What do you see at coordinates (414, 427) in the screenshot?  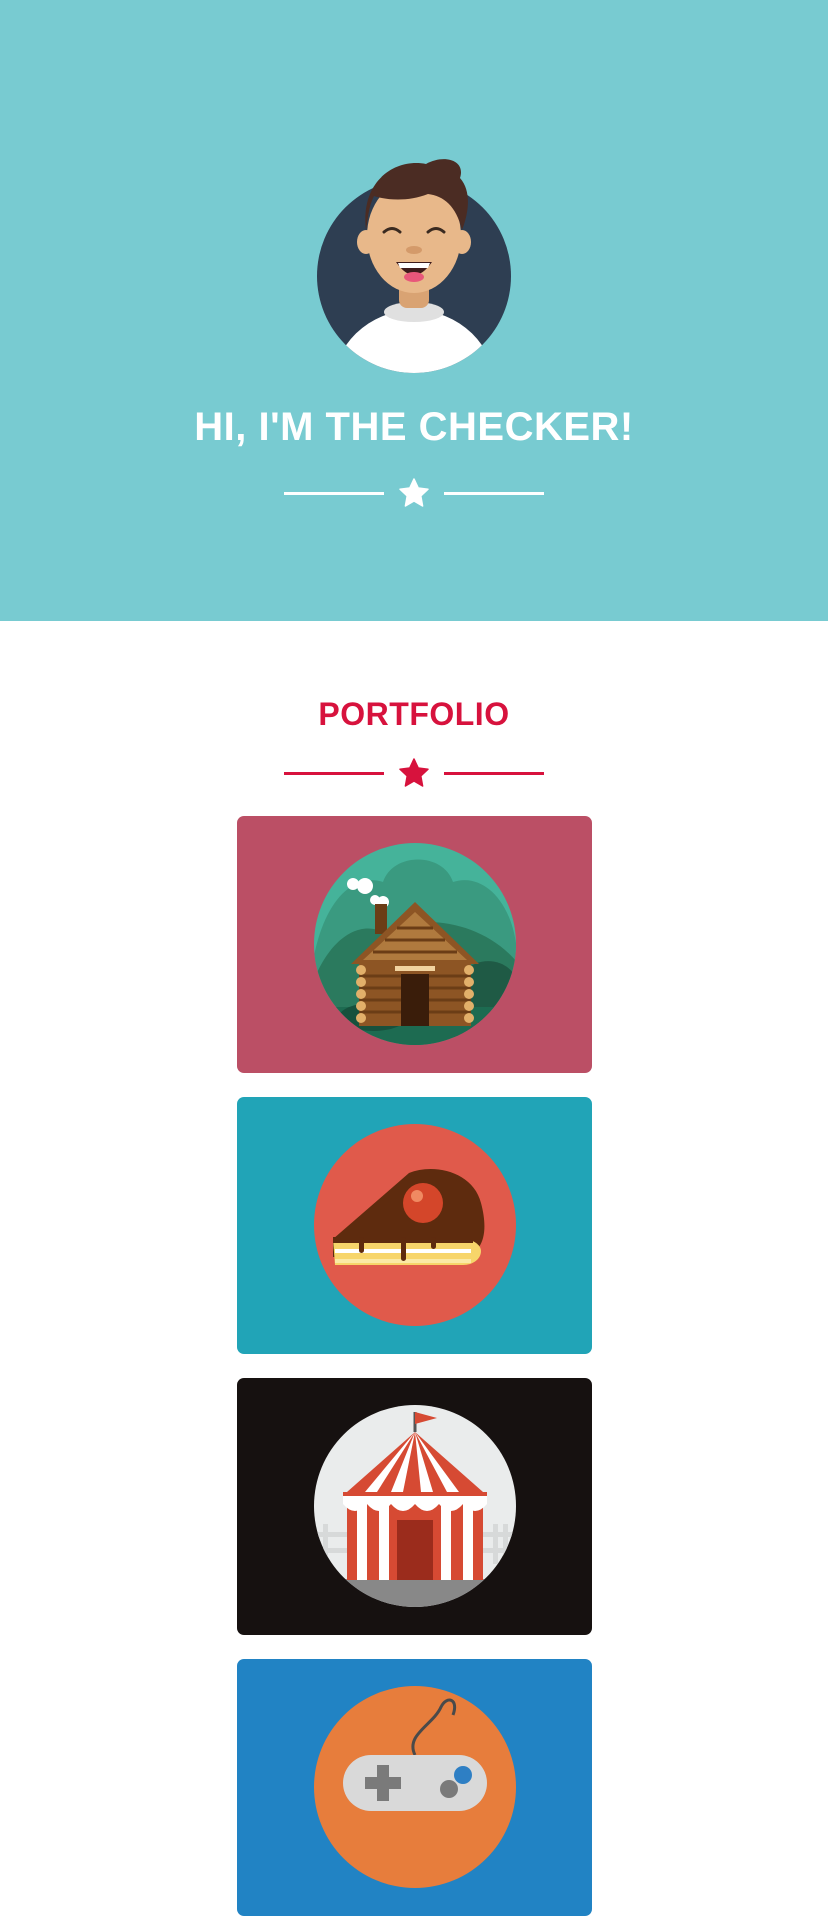 I see `hero-title: HI, I'M THE CHECKER!` at bounding box center [414, 427].